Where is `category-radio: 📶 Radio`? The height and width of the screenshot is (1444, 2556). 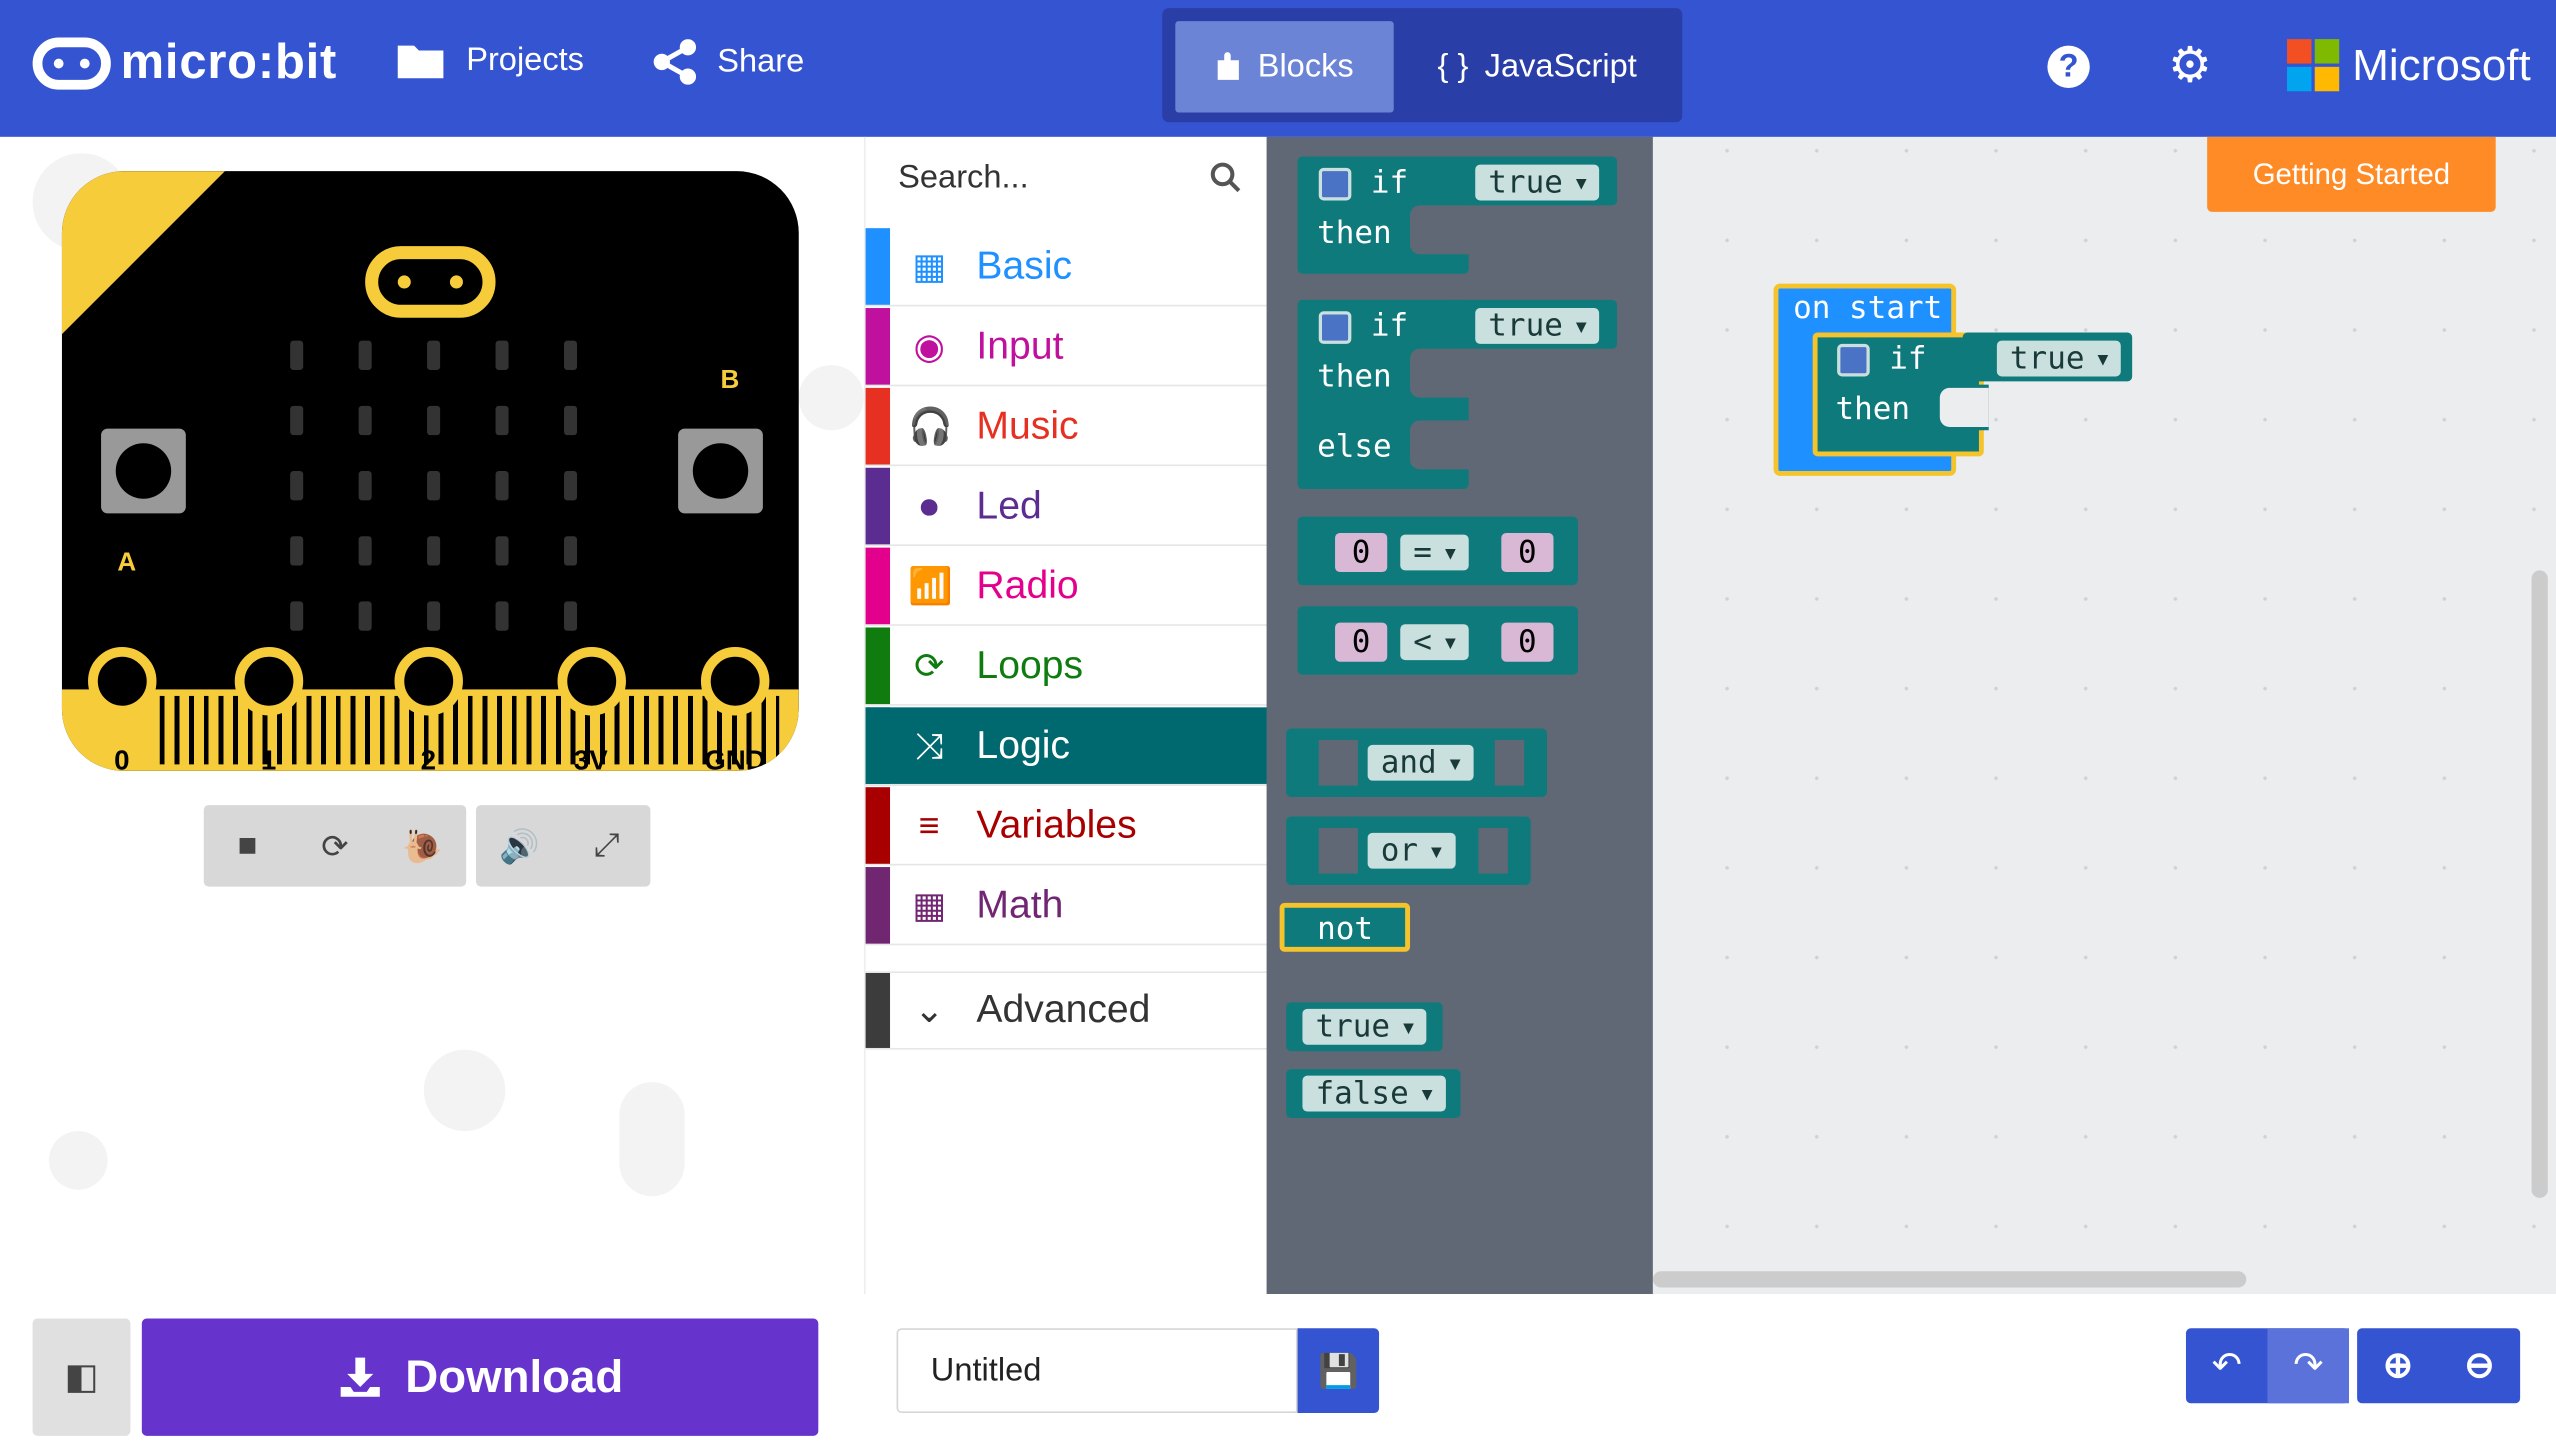 category-radio: 📶 Radio is located at coordinates (1067, 586).